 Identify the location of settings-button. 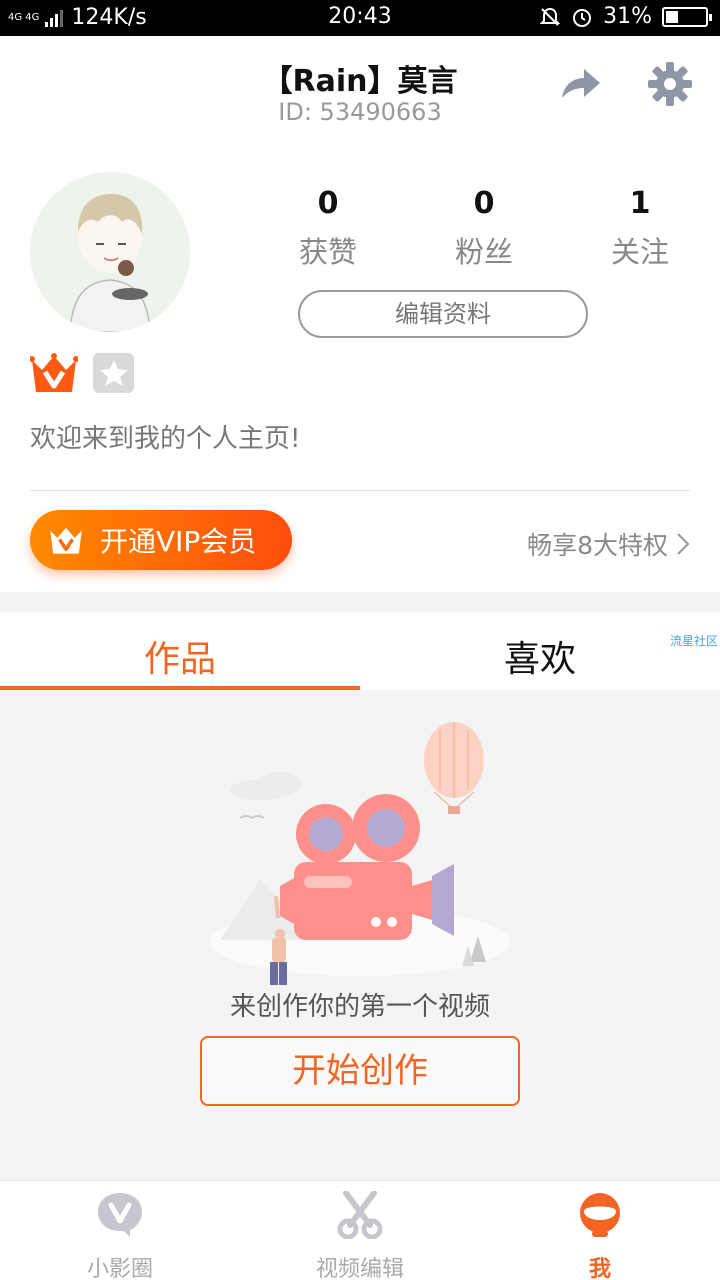
(670, 84).